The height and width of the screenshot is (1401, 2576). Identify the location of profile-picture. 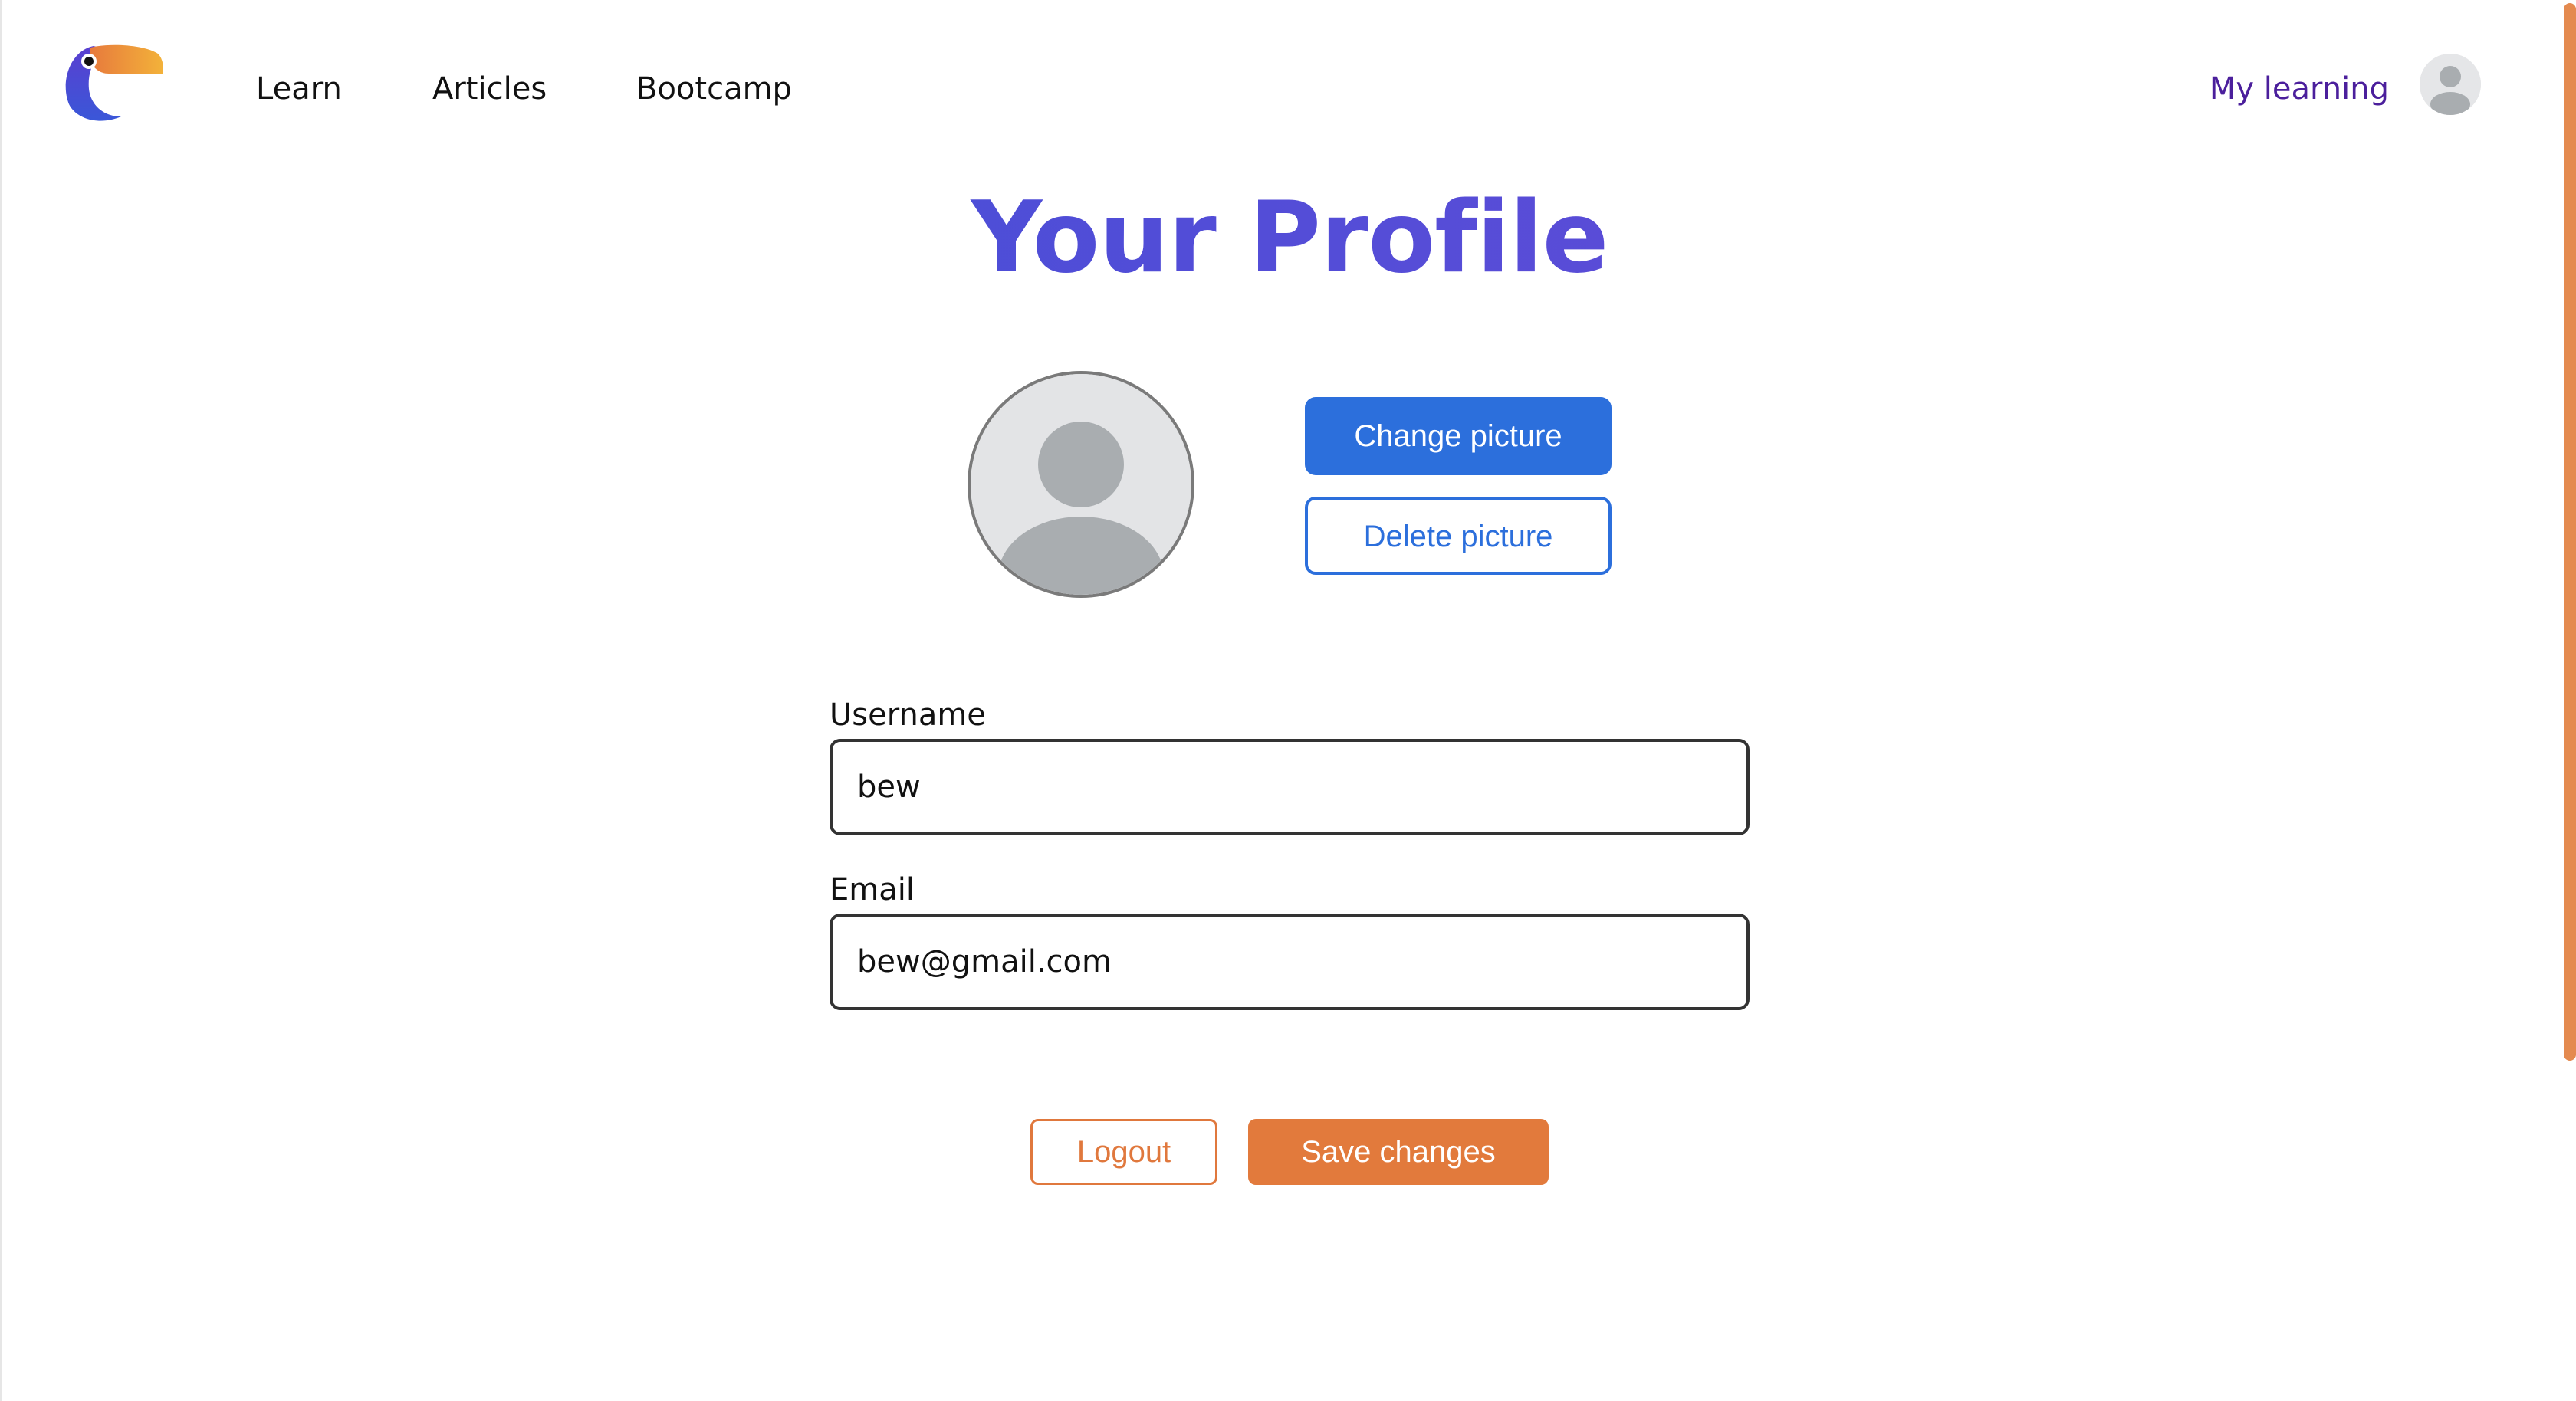
(1081, 484).